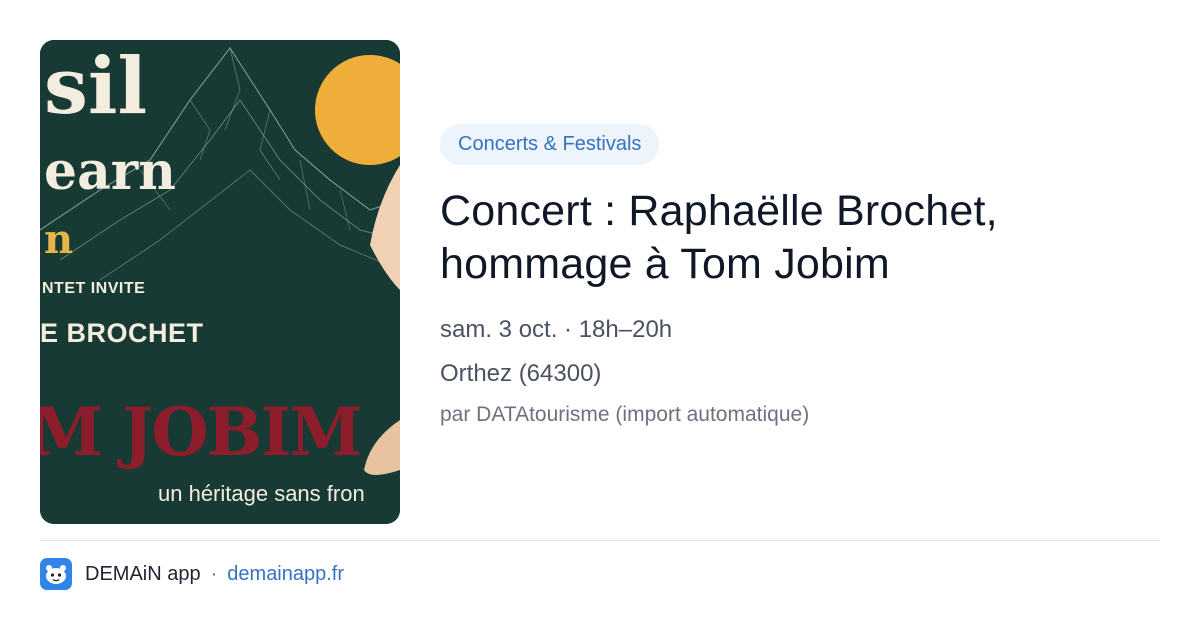 This screenshot has height=630, width=1200. What do you see at coordinates (94, 288) in the screenshot?
I see `poster-invite-text: NTET INVITE` at bounding box center [94, 288].